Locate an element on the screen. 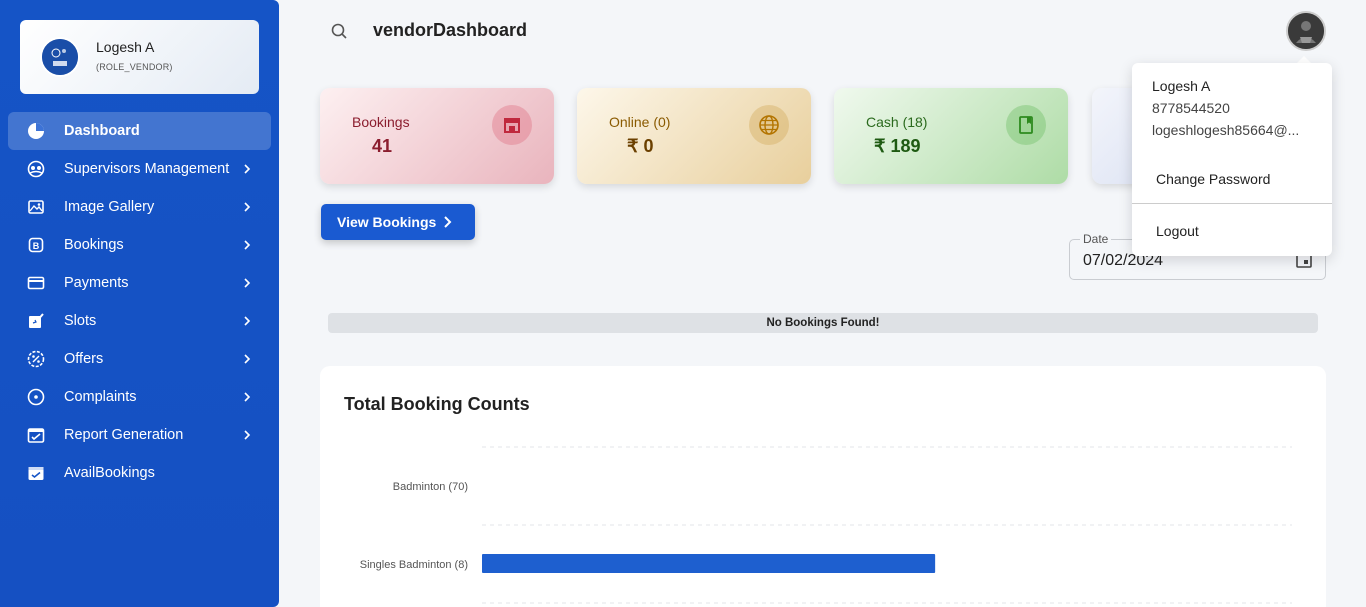  no-bookings-message: No Bookings Found! is located at coordinates (823, 323).